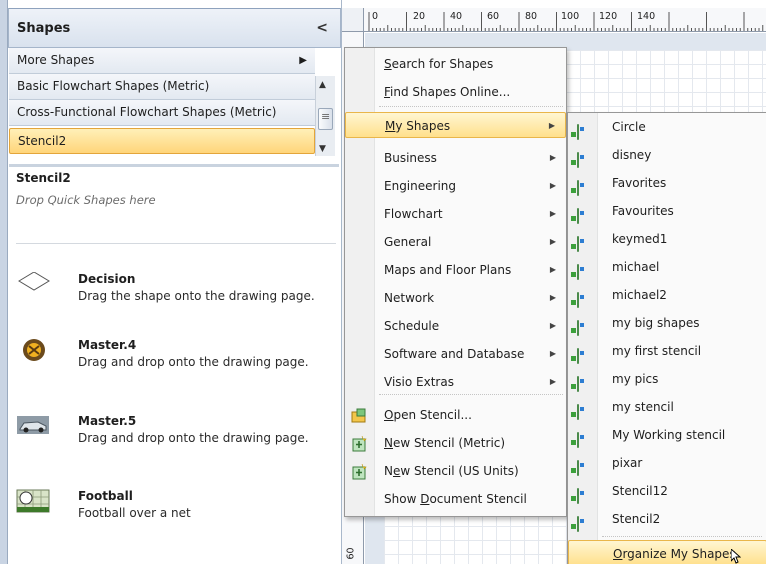  What do you see at coordinates (42, 141) in the screenshot?
I see `stencil-label: Stencil2` at bounding box center [42, 141].